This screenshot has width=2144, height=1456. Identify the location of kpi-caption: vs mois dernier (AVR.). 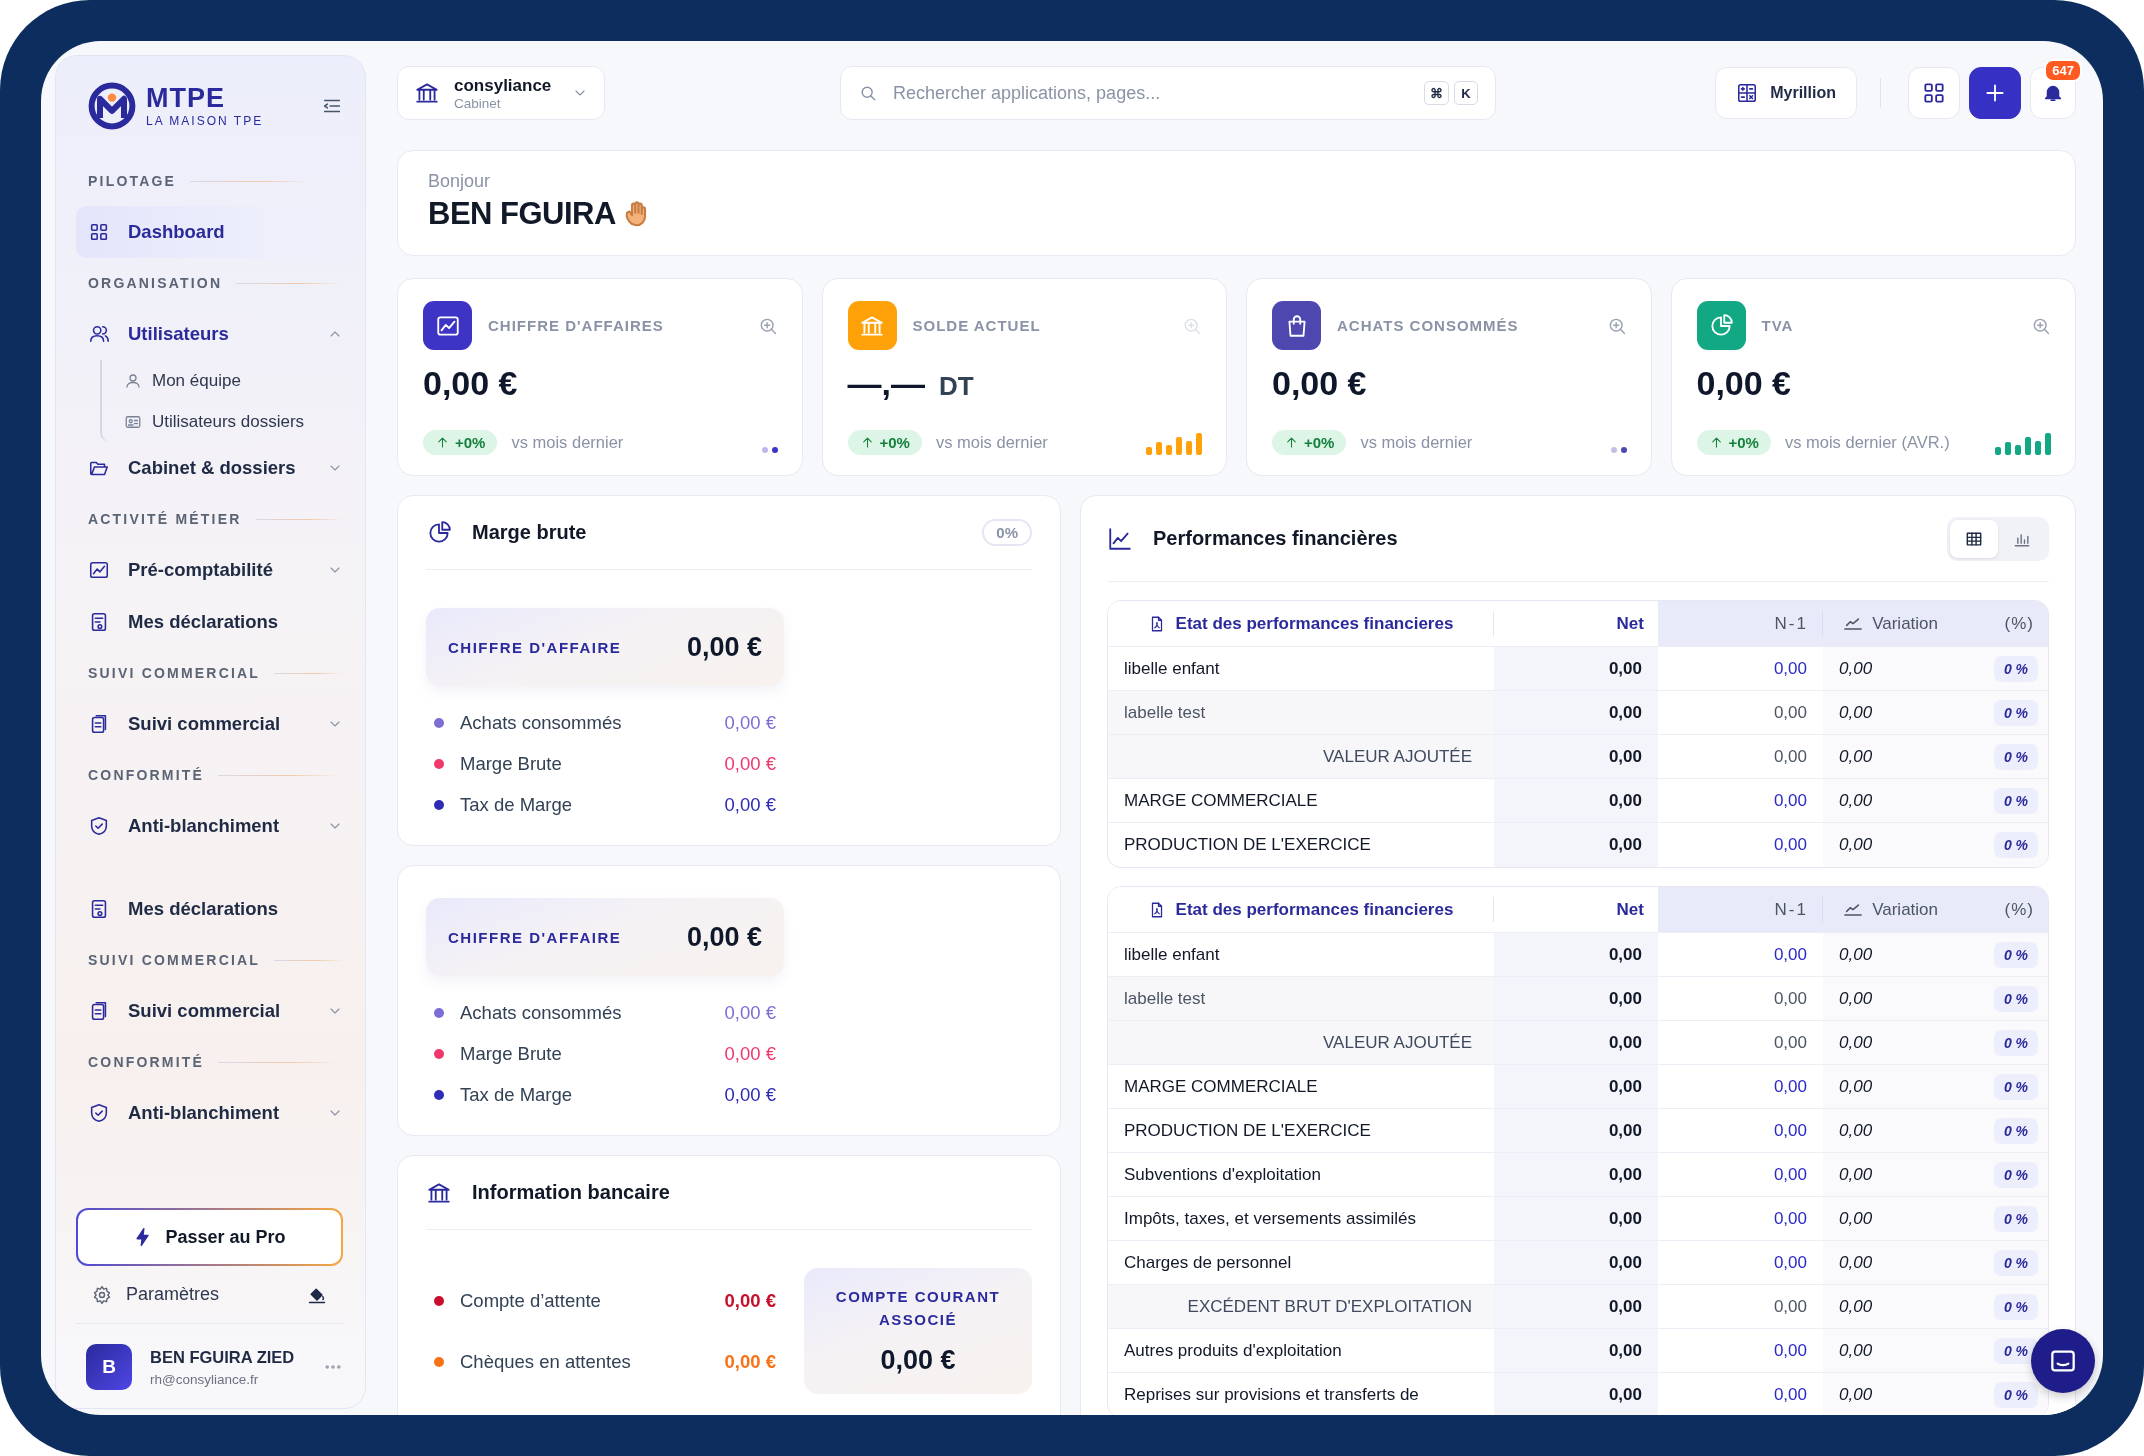
(1867, 442).